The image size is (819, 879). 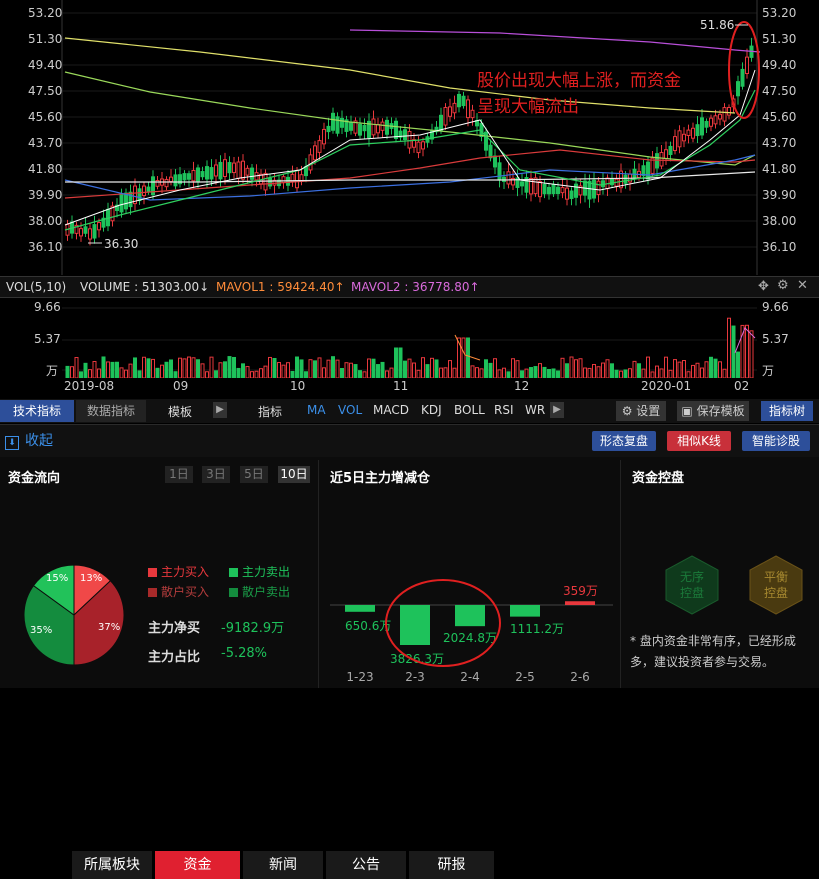 I want to click on vol-indicator-name: VOL(5,10), so click(x=36, y=287).